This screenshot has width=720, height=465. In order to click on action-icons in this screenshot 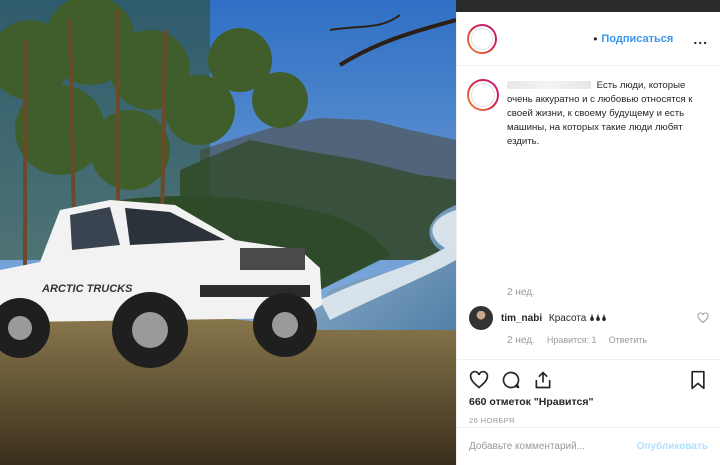, I will do `click(588, 380)`.